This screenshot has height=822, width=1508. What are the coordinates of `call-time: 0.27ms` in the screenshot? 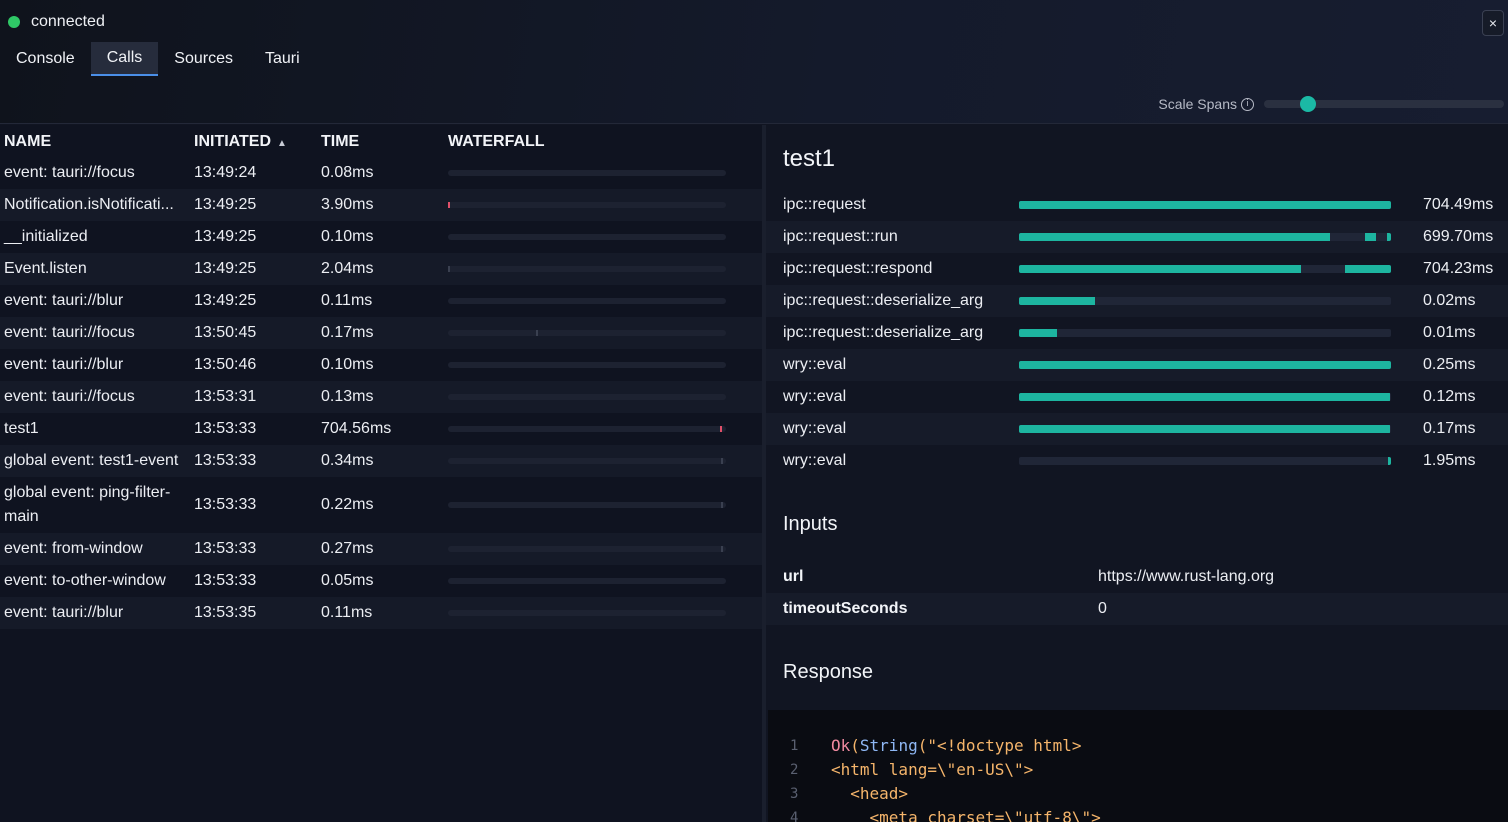 It's located at (347, 548).